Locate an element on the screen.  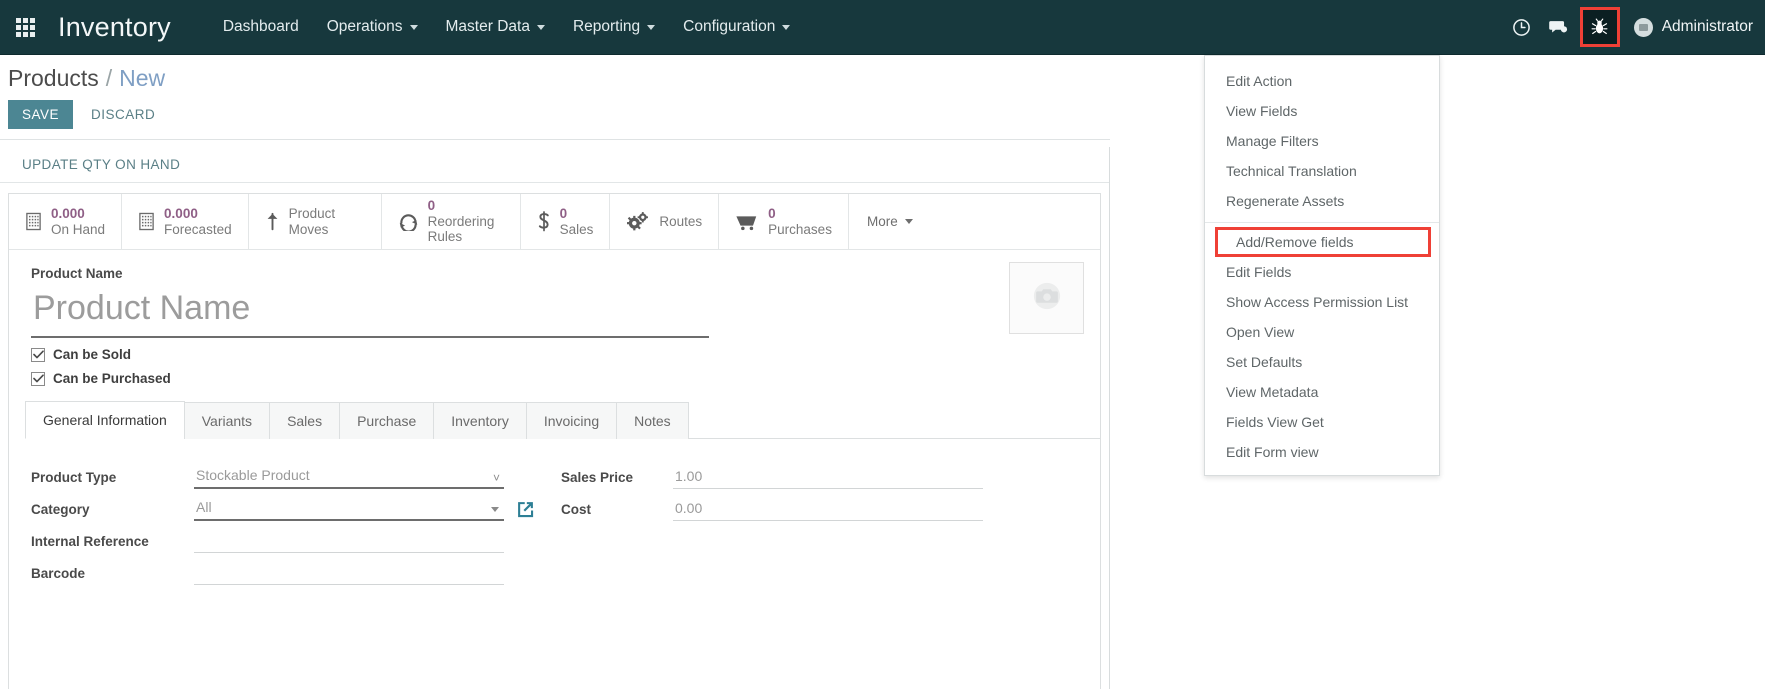
menu-open-view: Open View is located at coordinates (1322, 332).